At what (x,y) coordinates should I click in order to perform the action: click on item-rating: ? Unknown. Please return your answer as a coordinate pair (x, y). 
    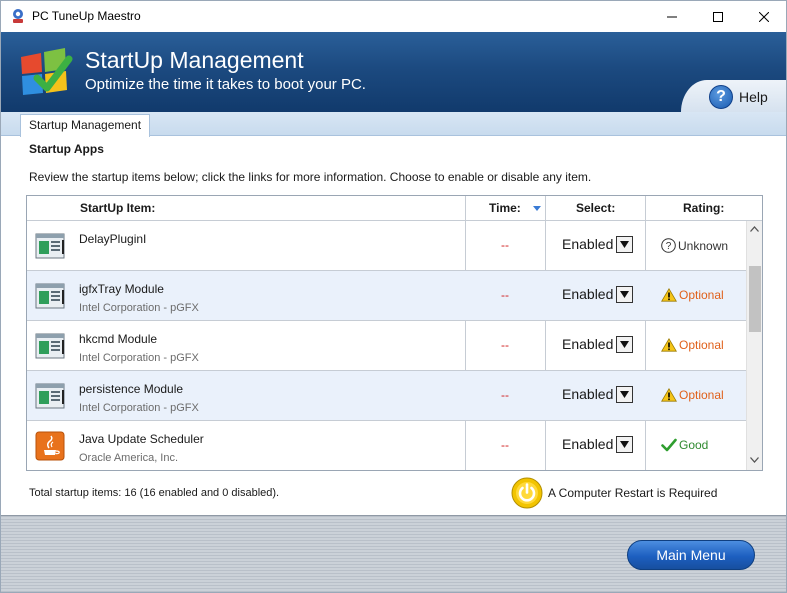
    Looking at the image, I should click on (694, 245).